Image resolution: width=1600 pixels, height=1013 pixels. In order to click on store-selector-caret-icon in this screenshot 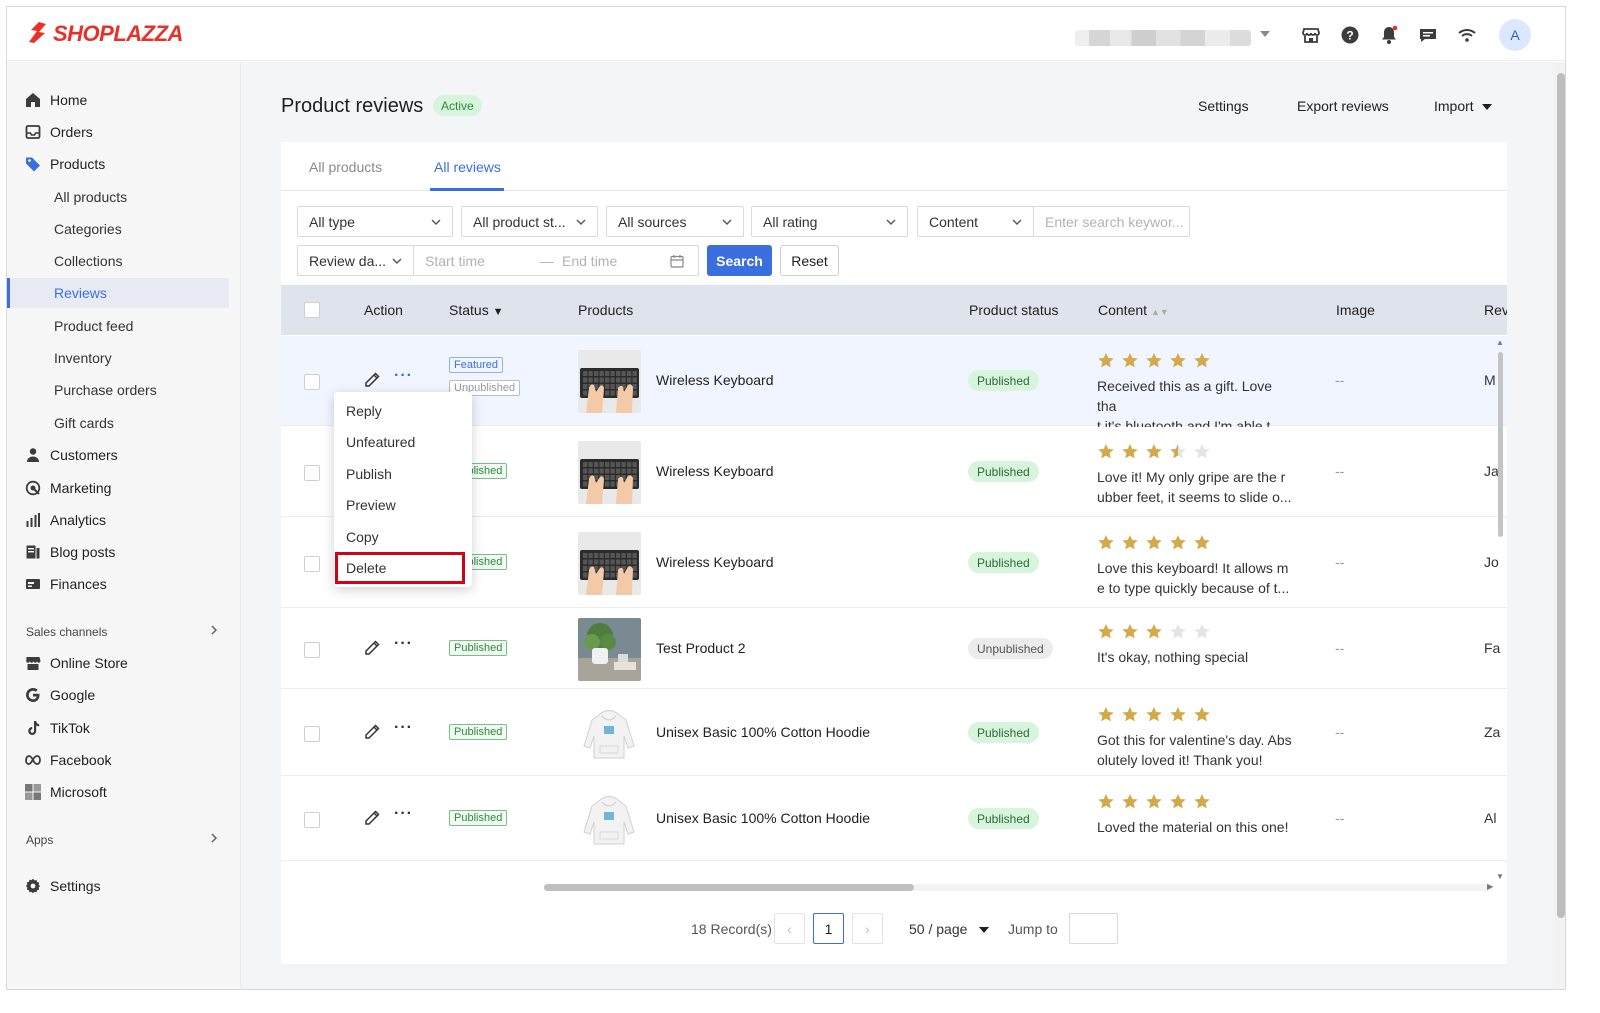, I will do `click(1265, 34)`.